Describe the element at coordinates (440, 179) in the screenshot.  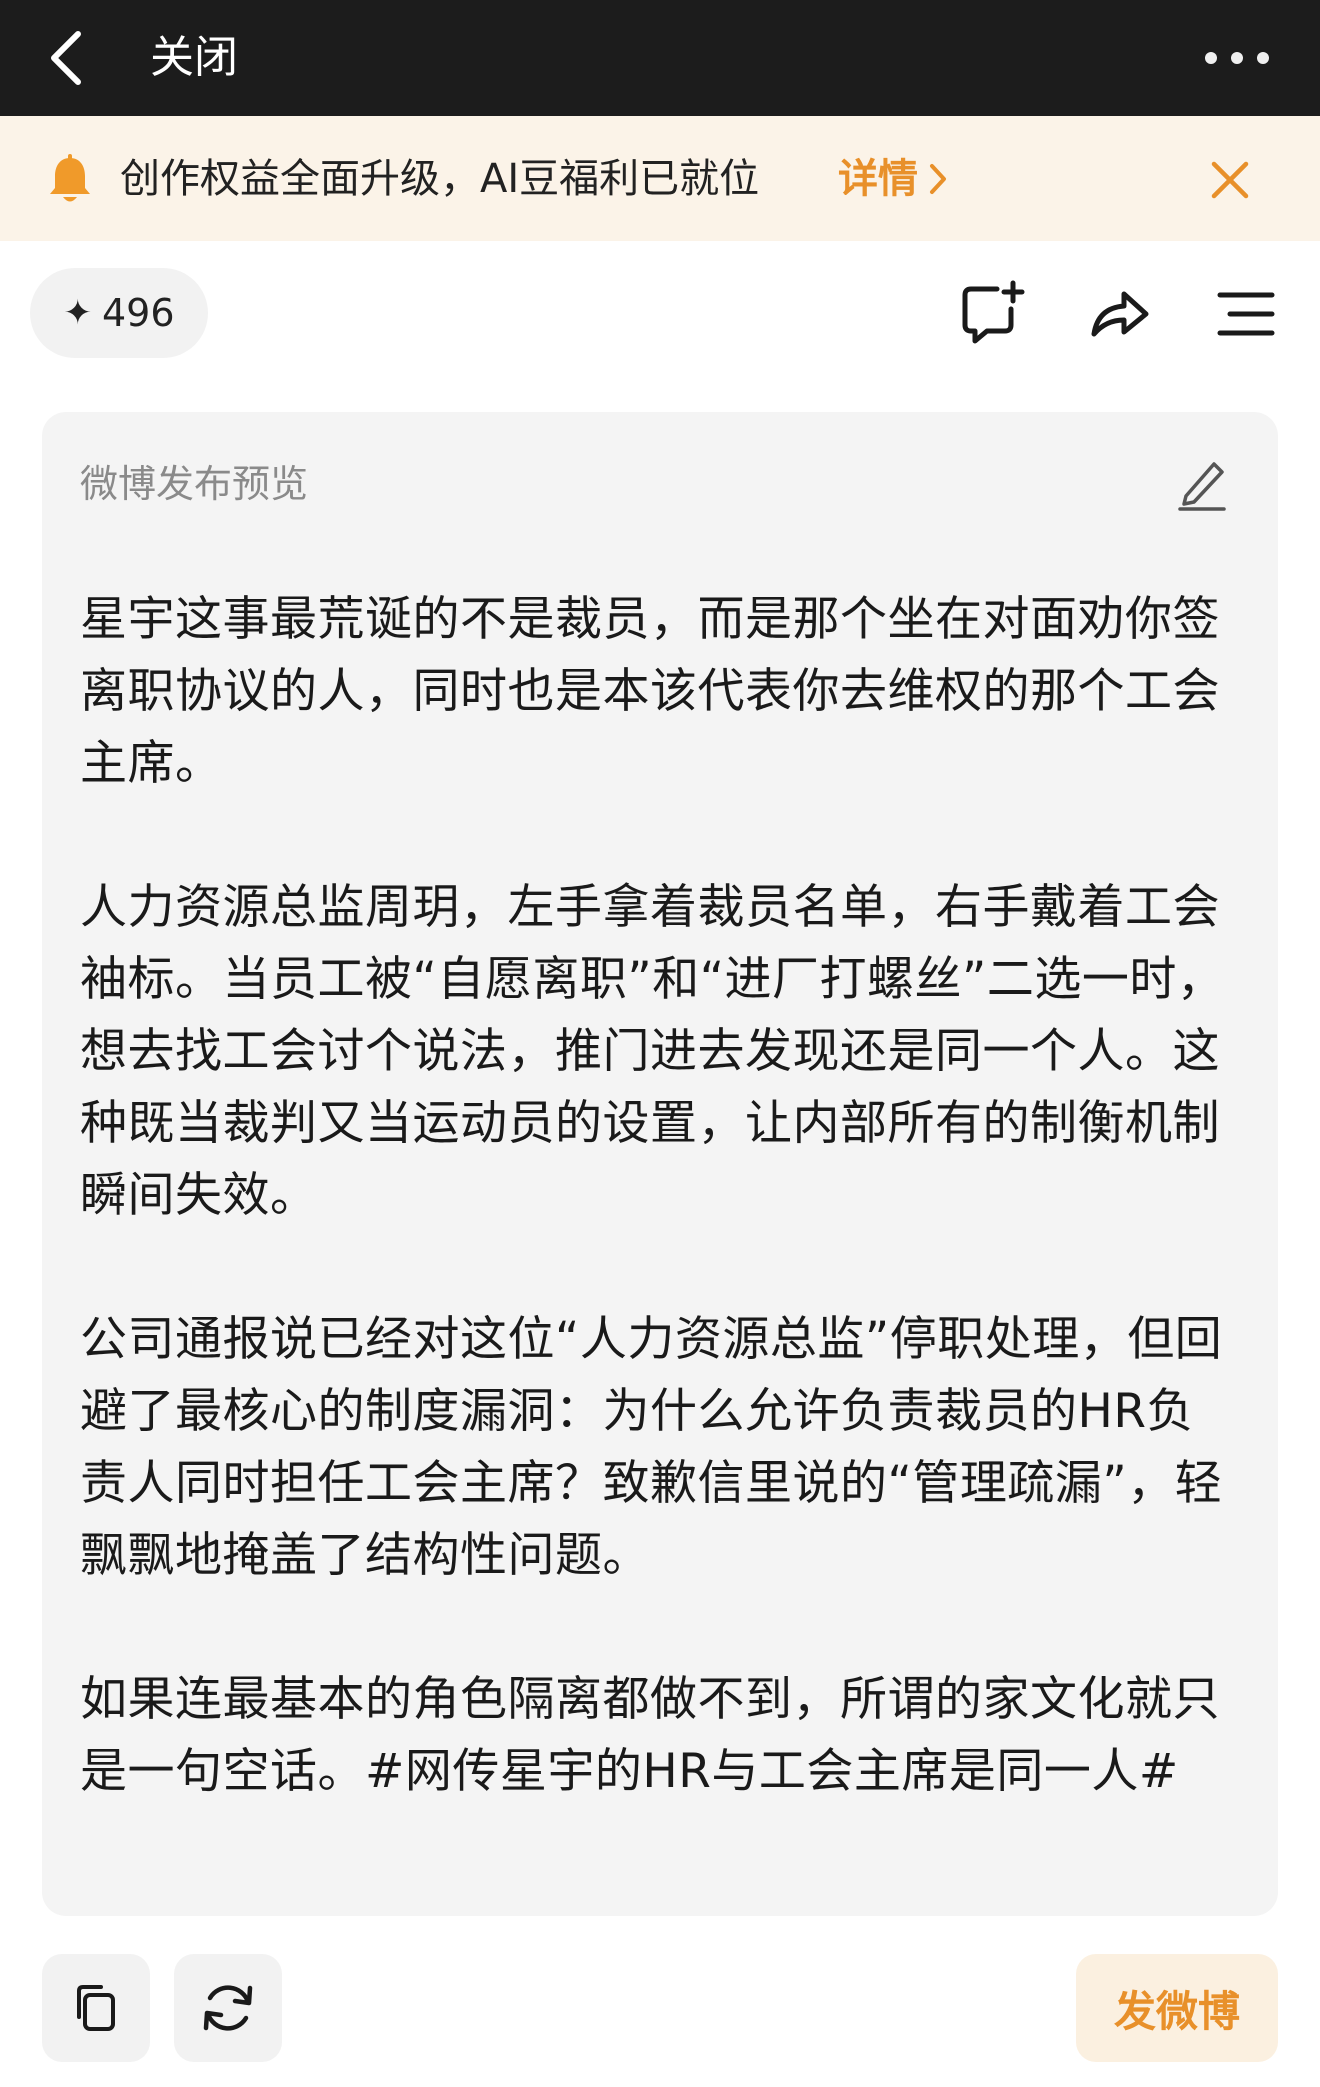
I see `notice-text: 创作权益全面升级，AI豆福利已就位` at that location.